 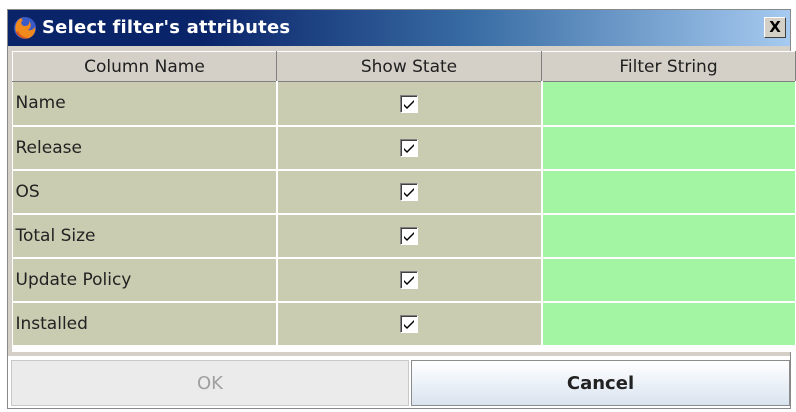 What do you see at coordinates (600, 383) in the screenshot?
I see `cancel-button: Cancel` at bounding box center [600, 383].